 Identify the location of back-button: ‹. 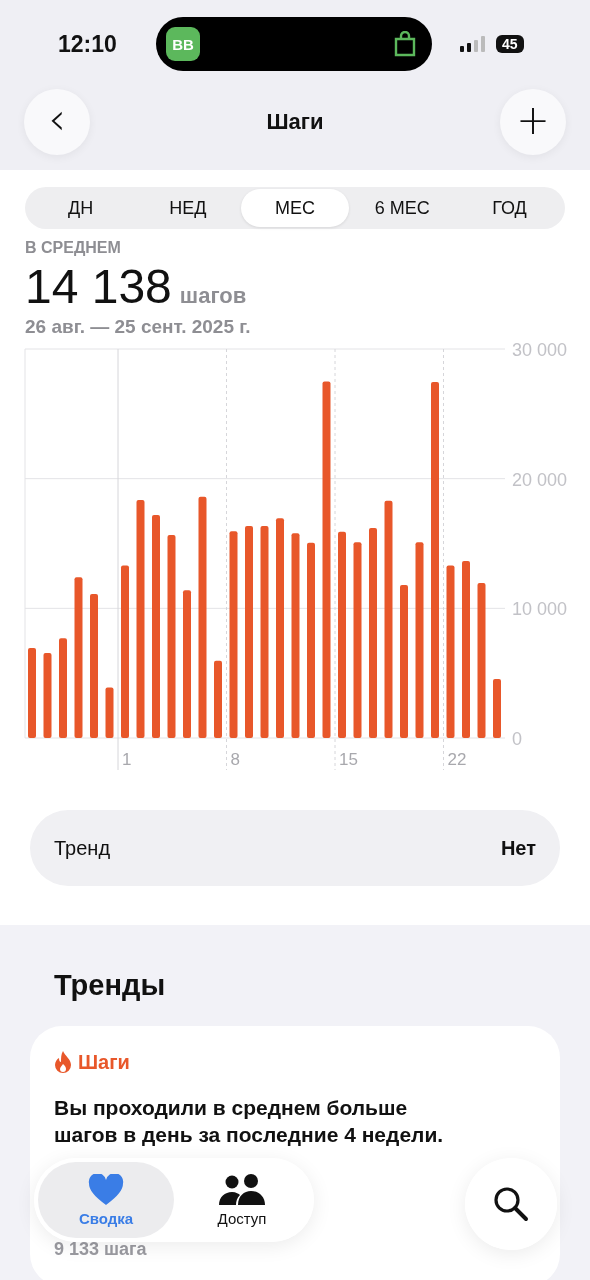
(57, 122).